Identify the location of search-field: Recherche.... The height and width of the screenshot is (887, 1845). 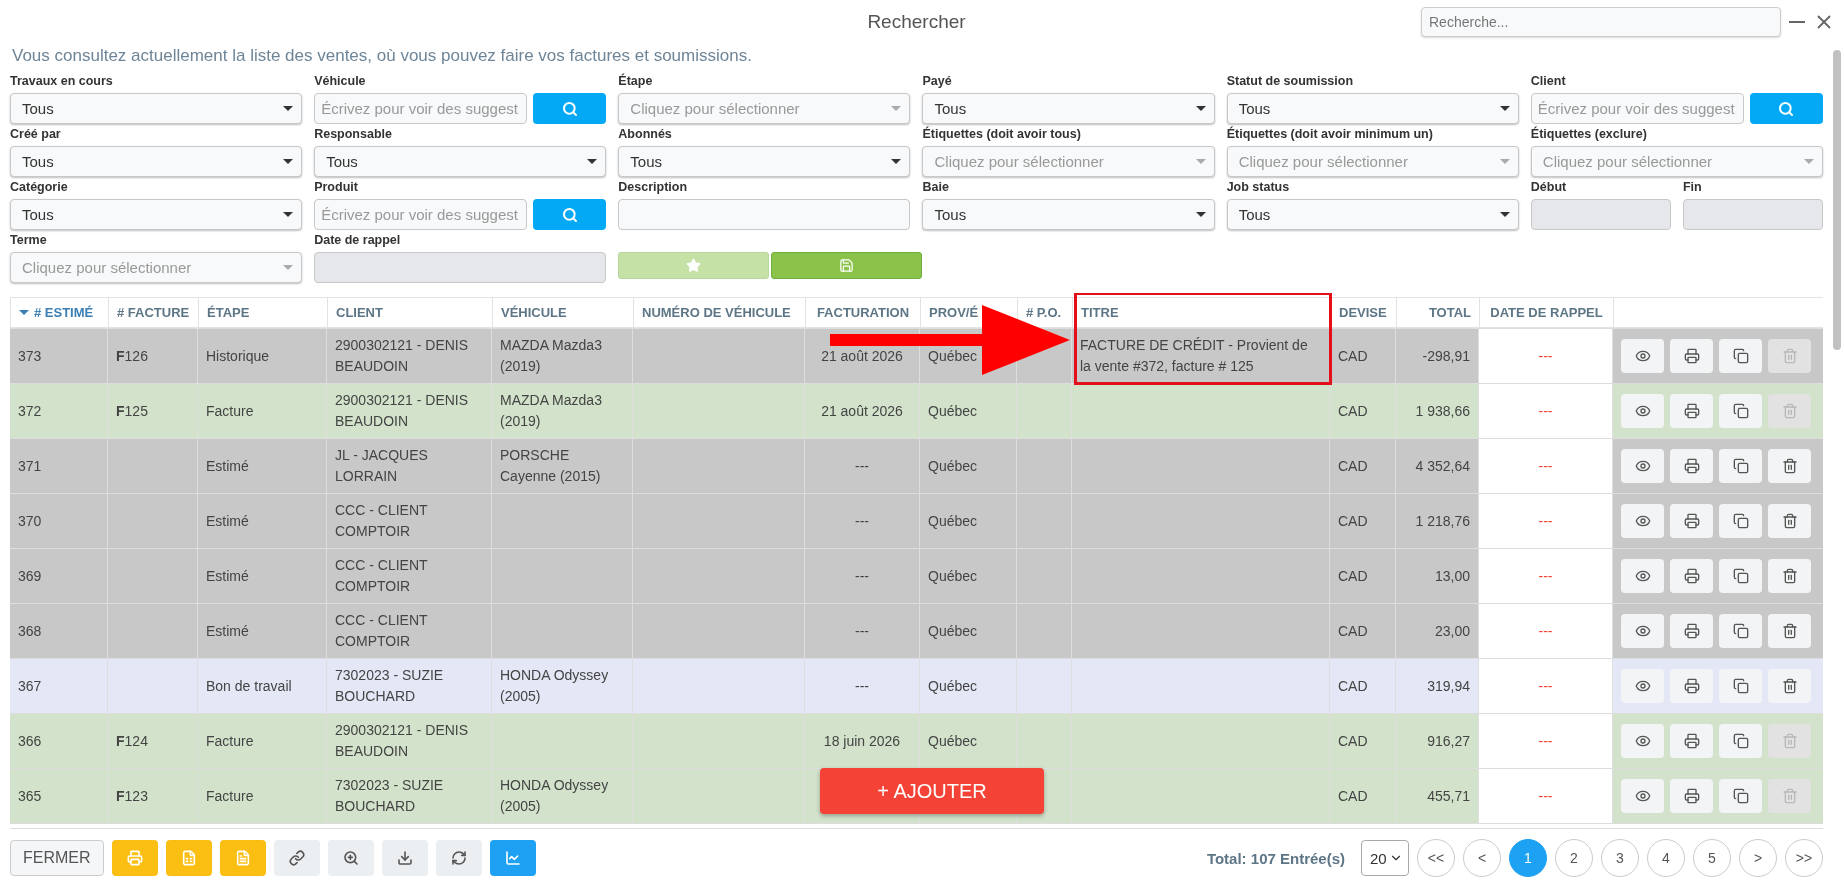
(1601, 22).